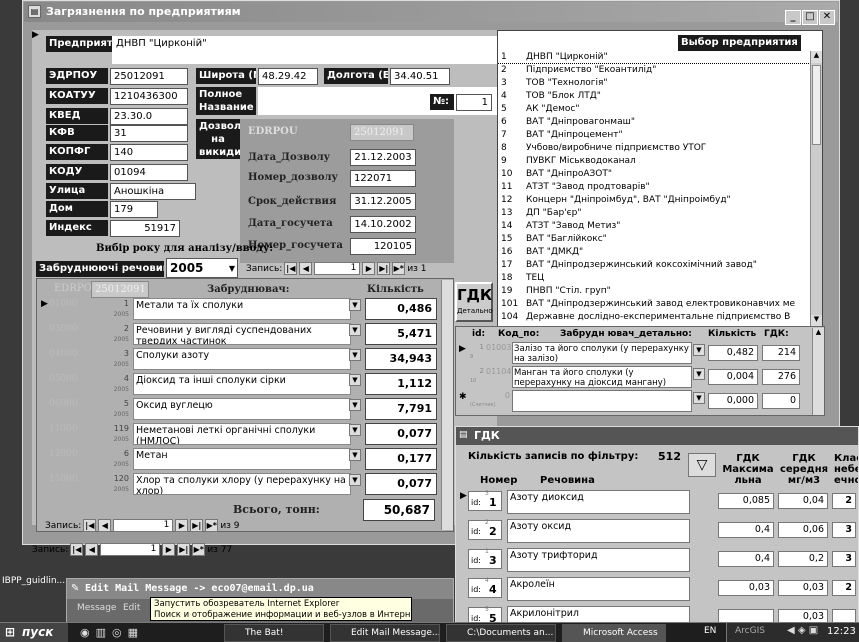  Describe the element at coordinates (654, 291) in the screenshot. I see `list-item: 19 ПНВП "Стіл. груп"` at that location.